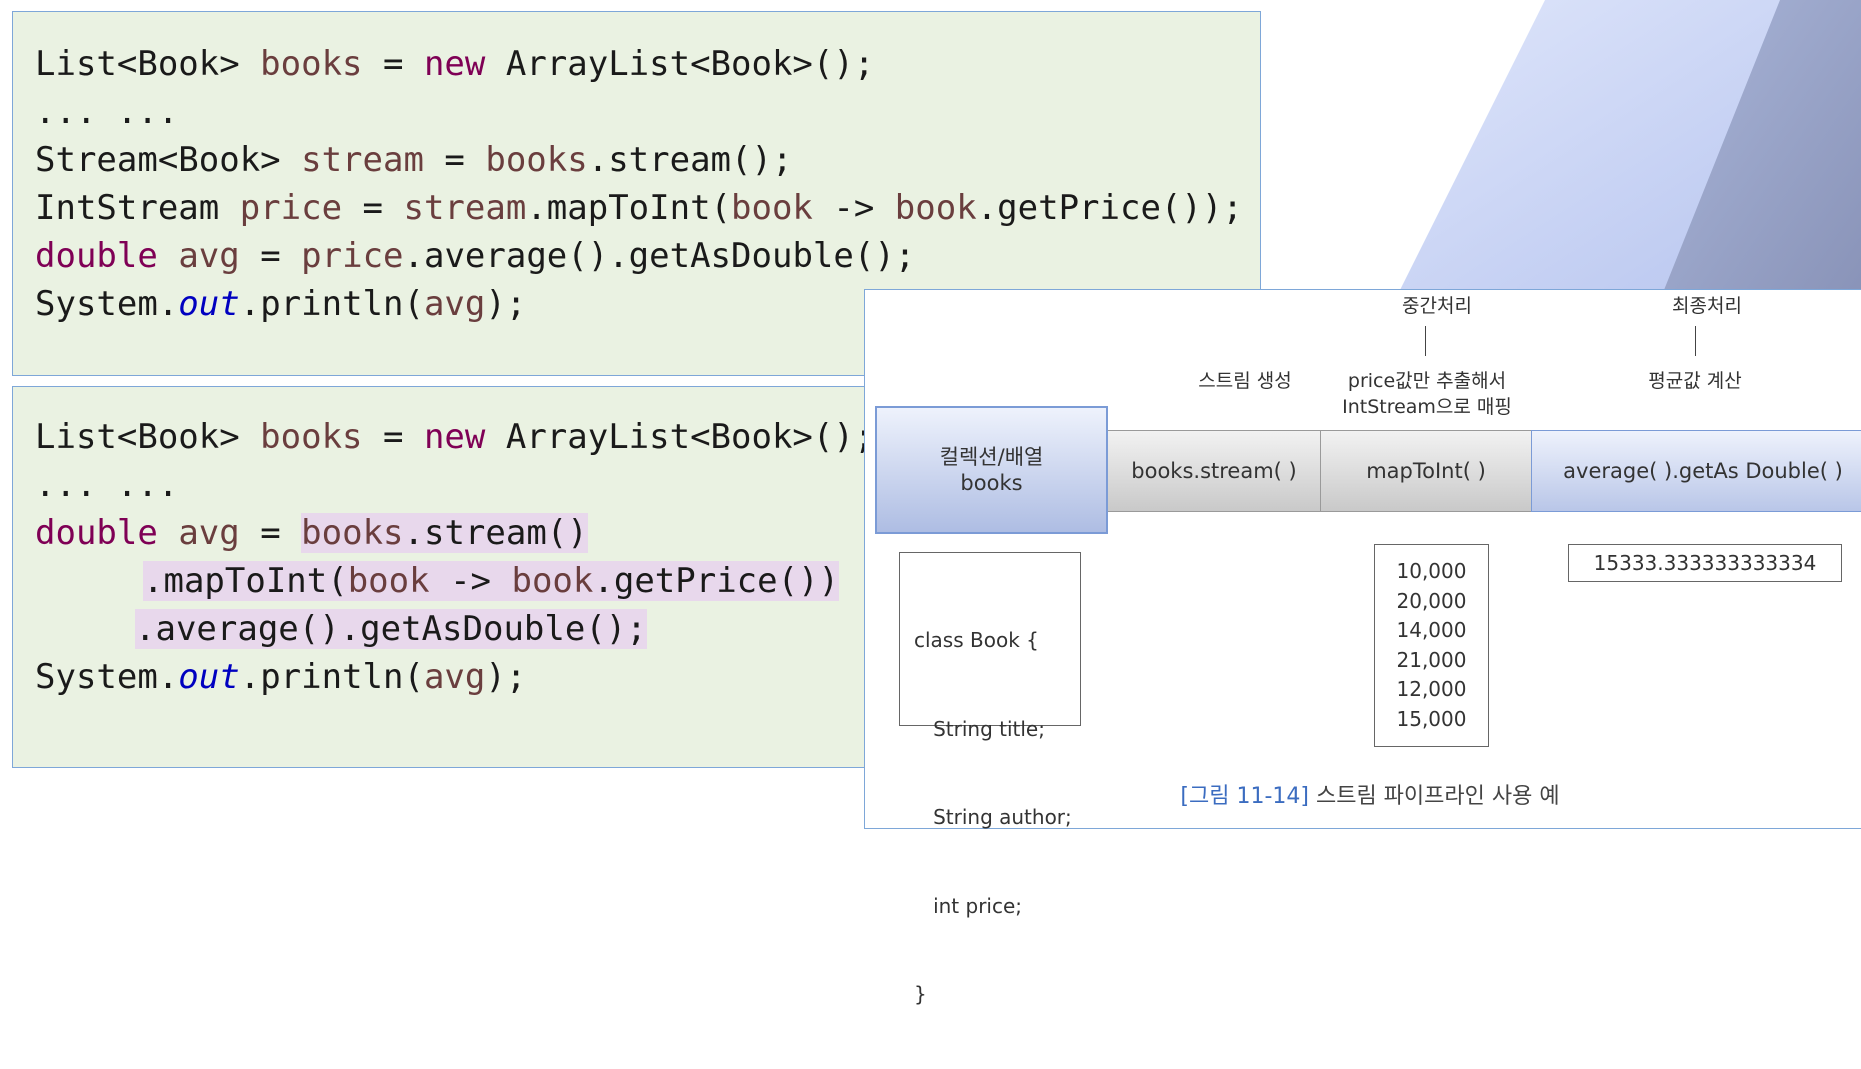  I want to click on class-line: String title;, so click(979, 728).